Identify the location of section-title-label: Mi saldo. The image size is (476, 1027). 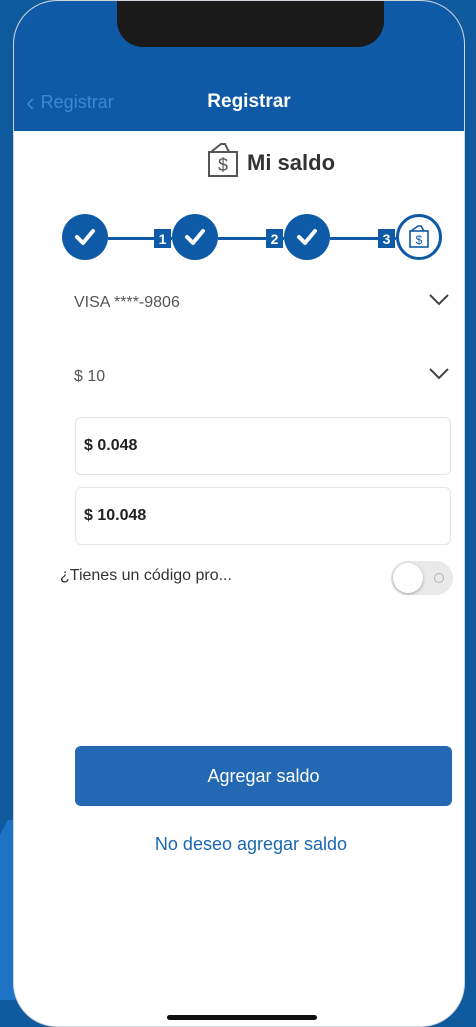
(291, 162).